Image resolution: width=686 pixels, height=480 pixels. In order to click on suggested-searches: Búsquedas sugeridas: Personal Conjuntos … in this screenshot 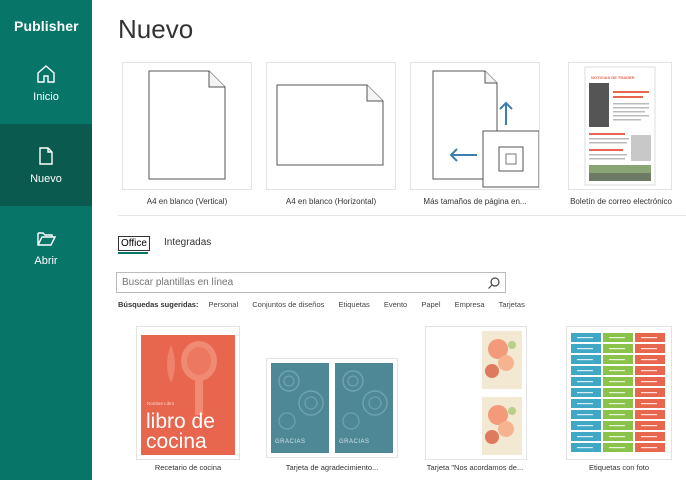, I will do `click(327, 304)`.